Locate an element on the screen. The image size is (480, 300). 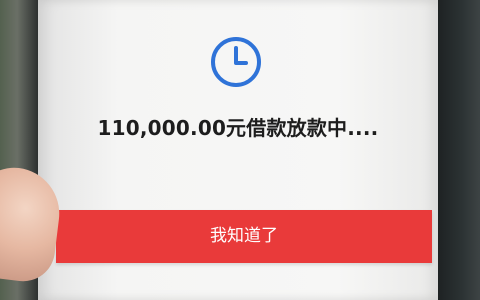
phone-right-frame is located at coordinates (459, 150).